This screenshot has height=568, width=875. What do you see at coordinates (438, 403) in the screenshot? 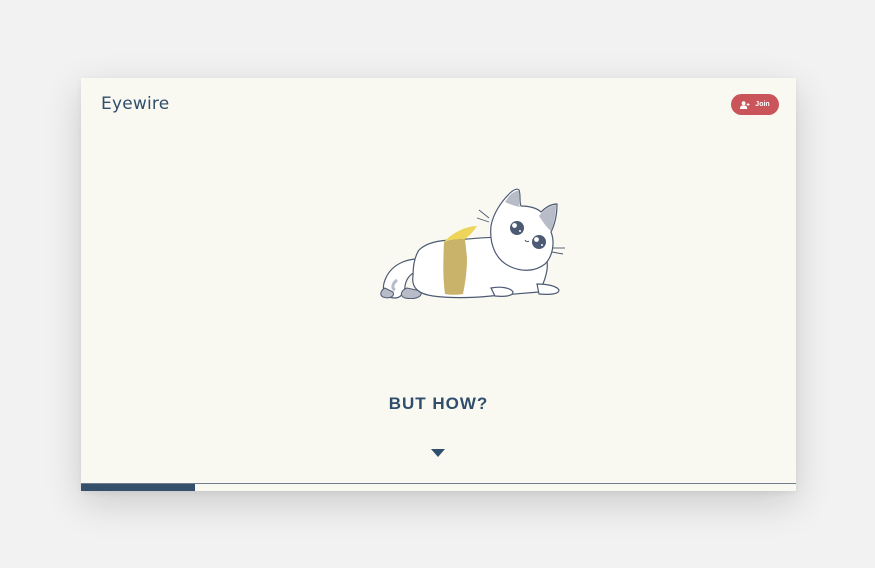
I see `headline: BUT HOW?` at bounding box center [438, 403].